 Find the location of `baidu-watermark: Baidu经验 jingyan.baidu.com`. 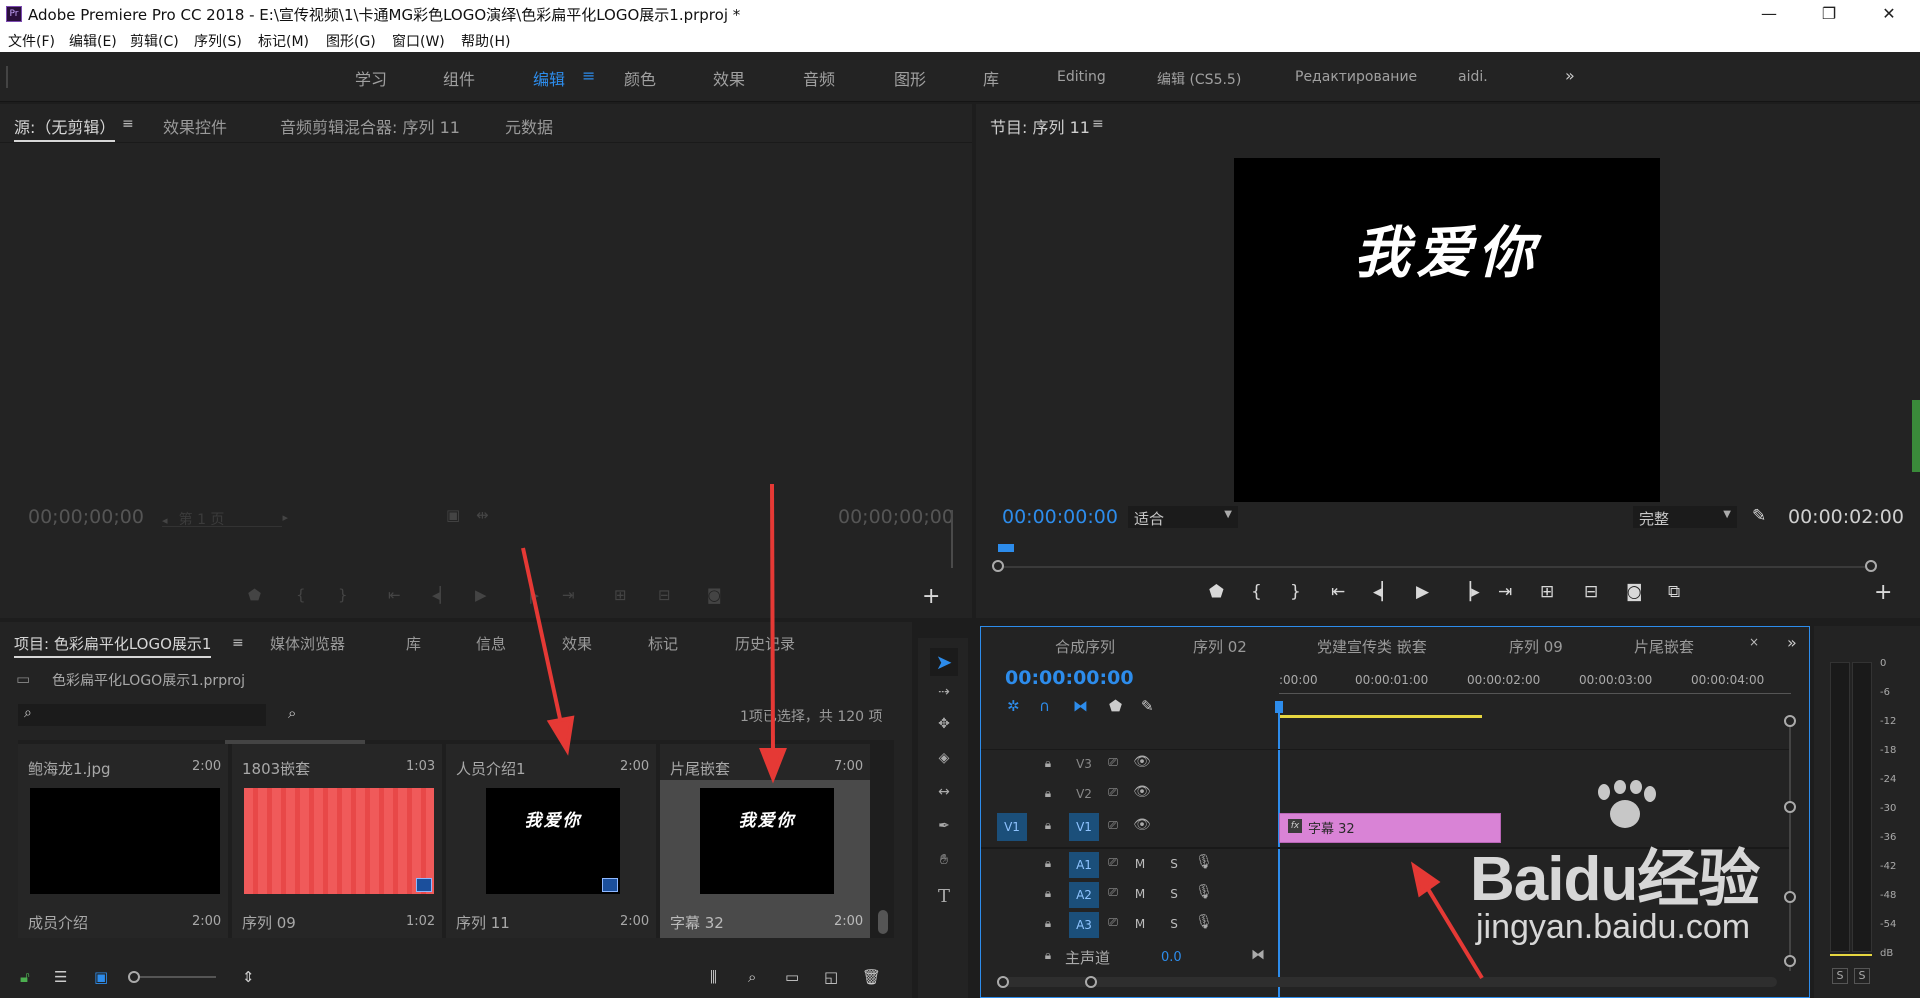

baidu-watermark: Baidu经验 jingyan.baidu.com is located at coordinates (1690, 865).